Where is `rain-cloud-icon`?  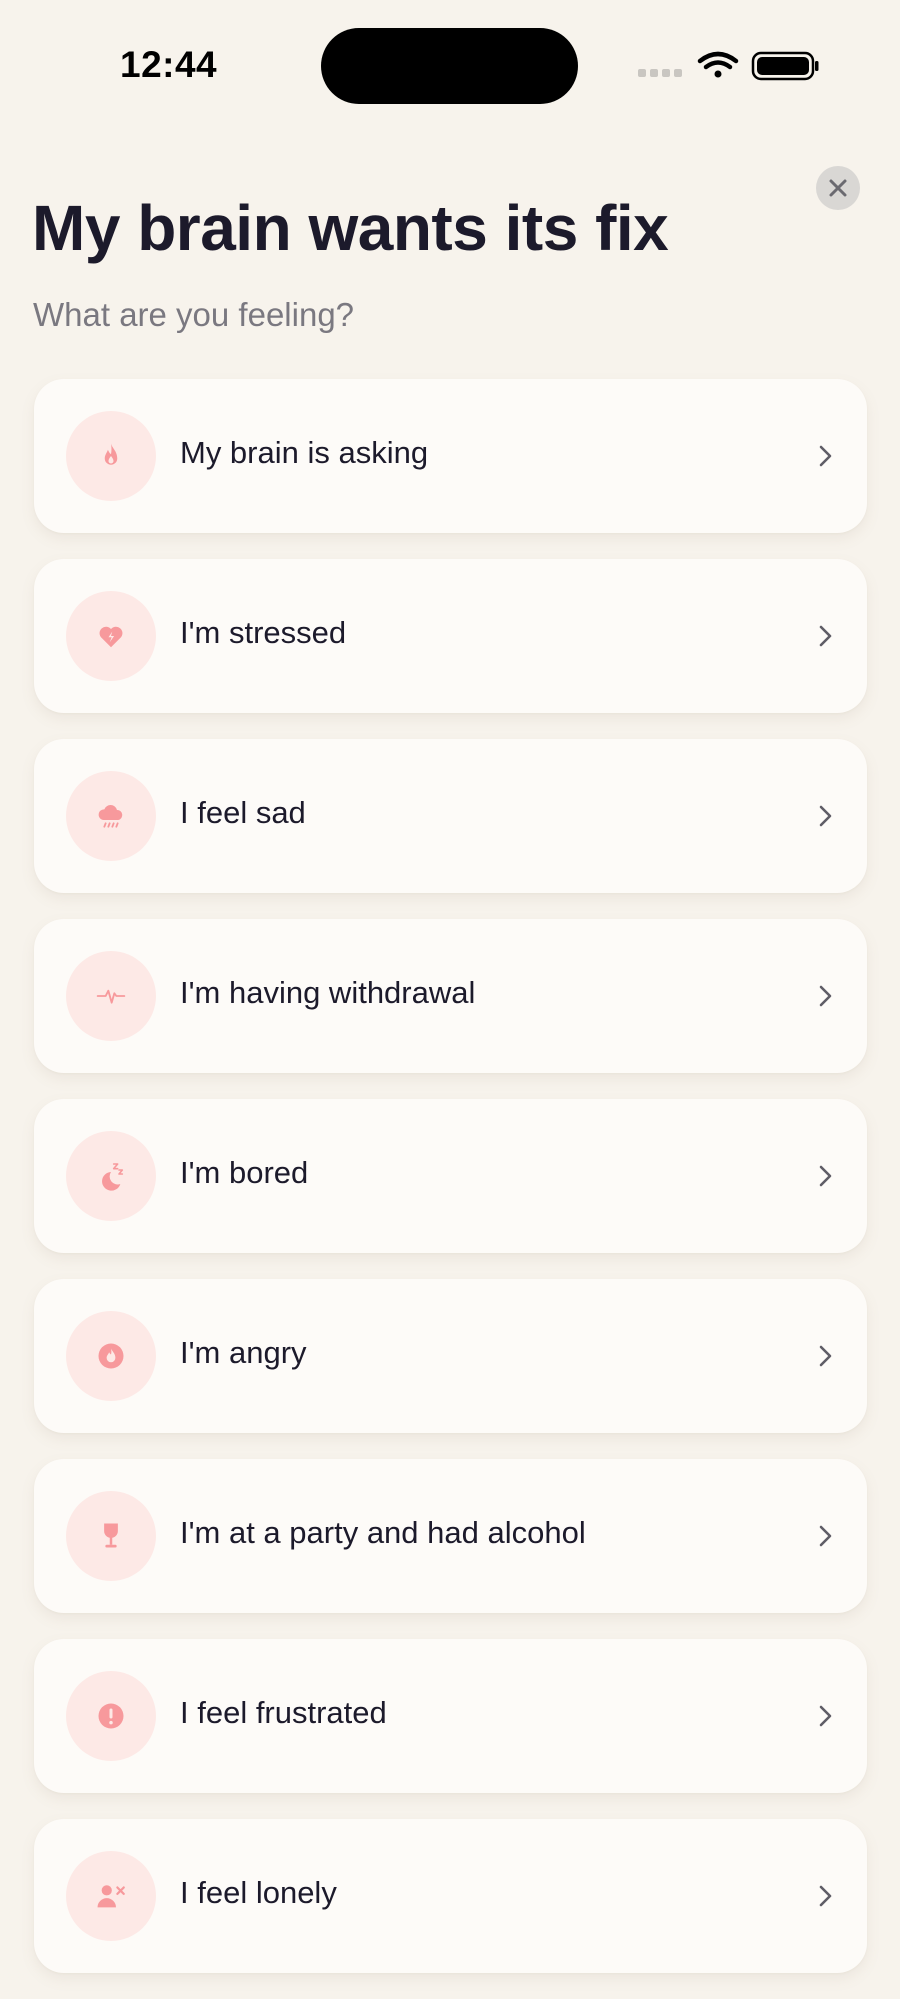 rain-cloud-icon is located at coordinates (110, 816).